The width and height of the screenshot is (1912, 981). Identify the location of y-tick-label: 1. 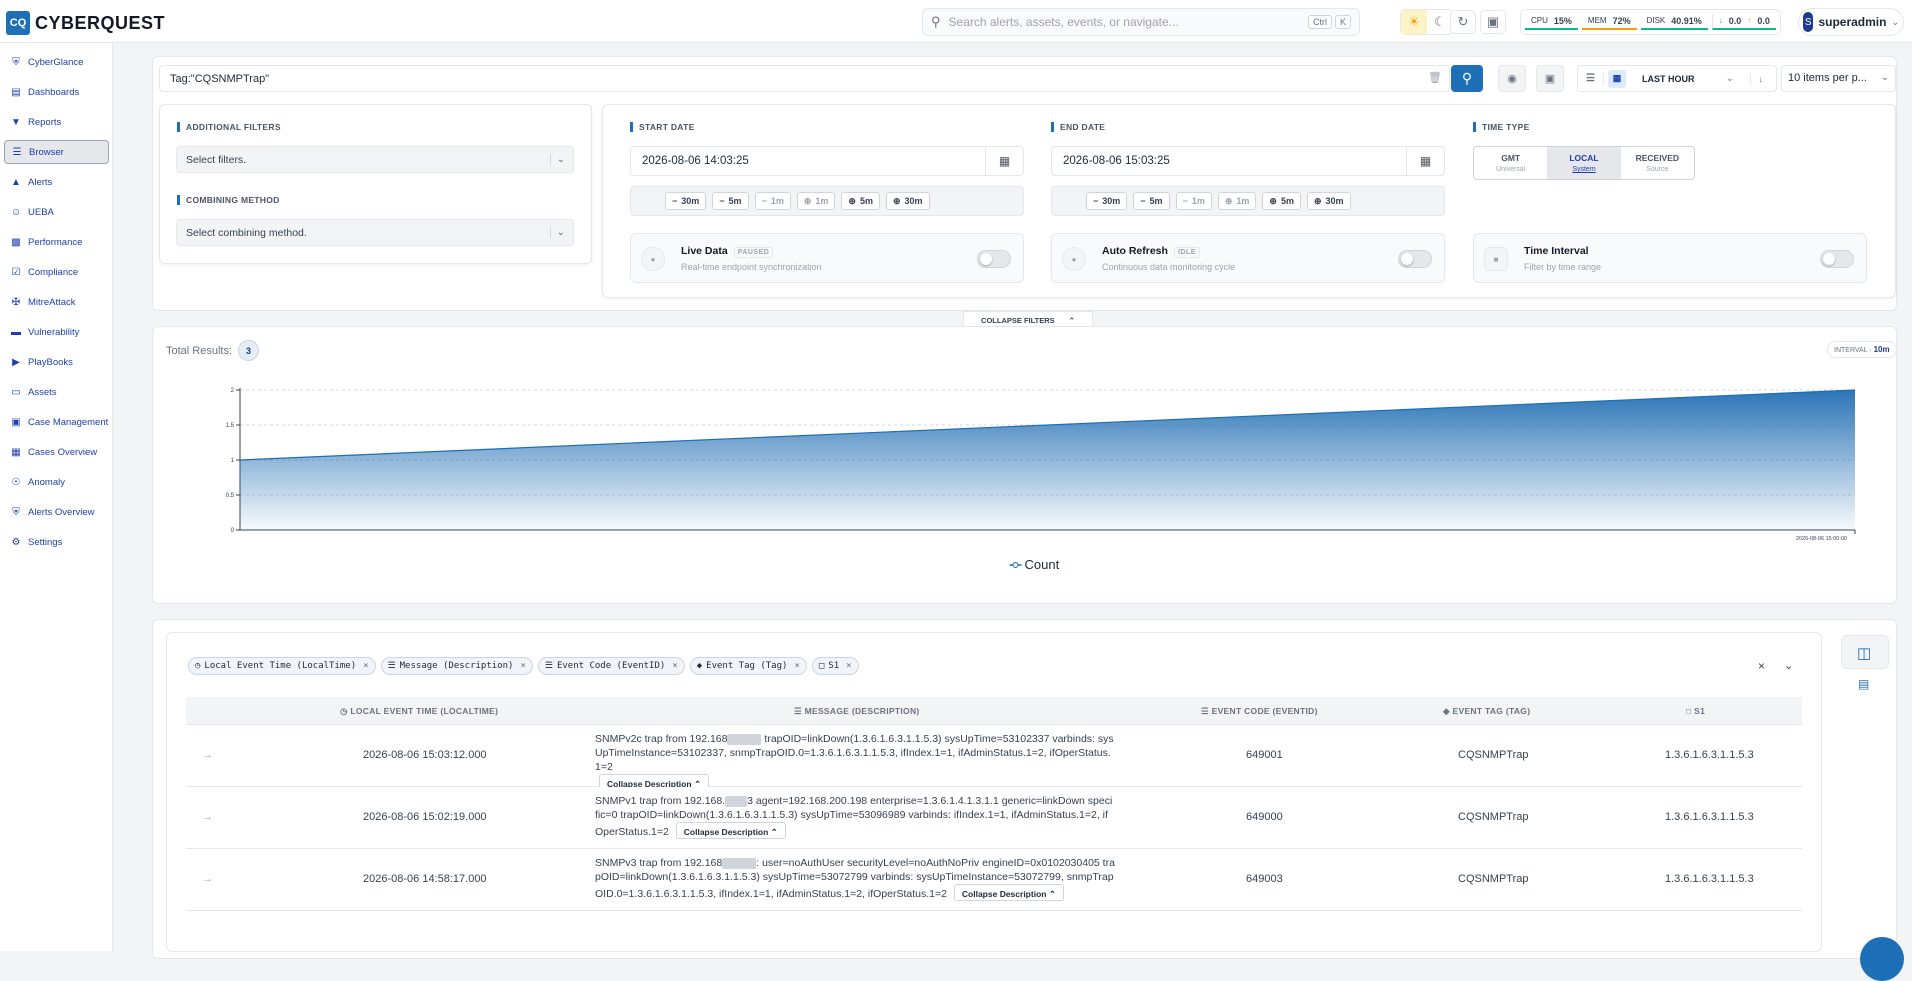
(233, 461).